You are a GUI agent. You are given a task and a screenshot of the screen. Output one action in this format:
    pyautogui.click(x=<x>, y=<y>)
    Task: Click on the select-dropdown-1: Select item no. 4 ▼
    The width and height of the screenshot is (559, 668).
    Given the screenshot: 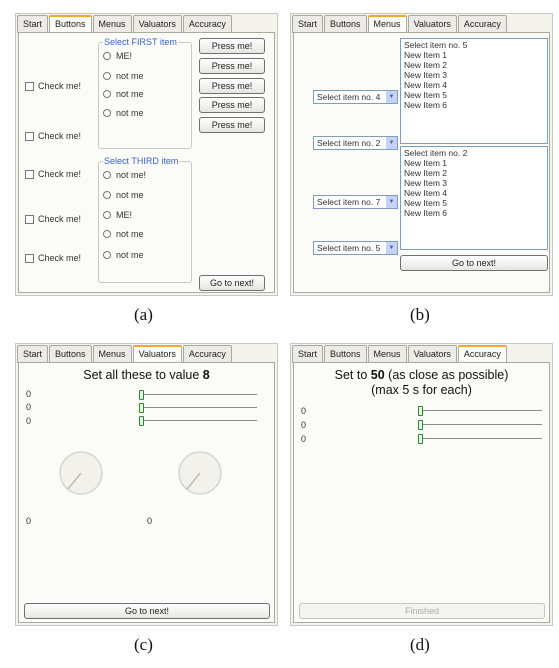 What is the action you would take?
    pyautogui.click(x=355, y=97)
    